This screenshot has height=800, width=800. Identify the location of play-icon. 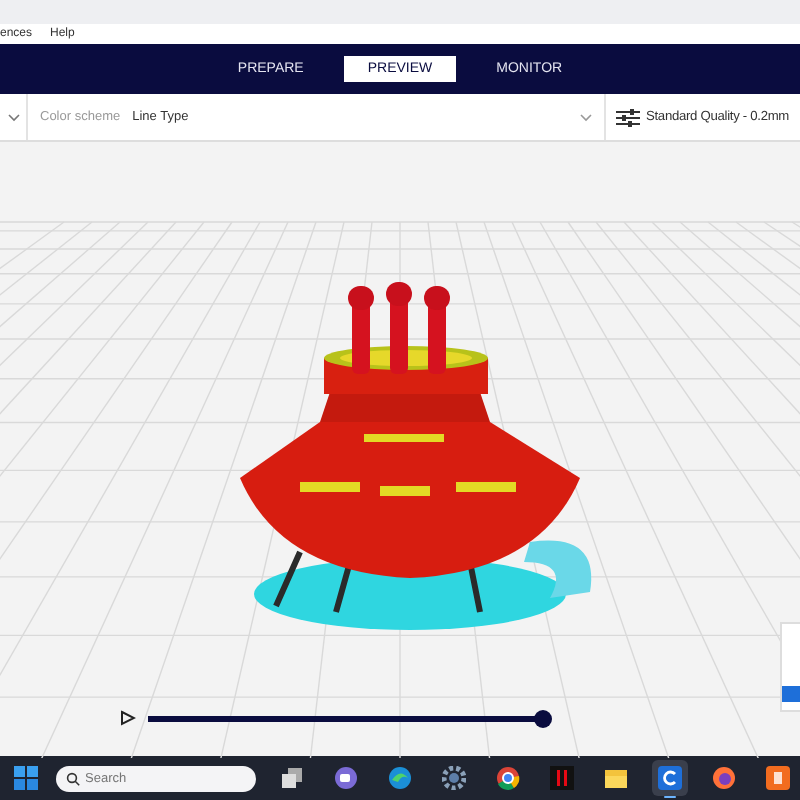
(128, 718).